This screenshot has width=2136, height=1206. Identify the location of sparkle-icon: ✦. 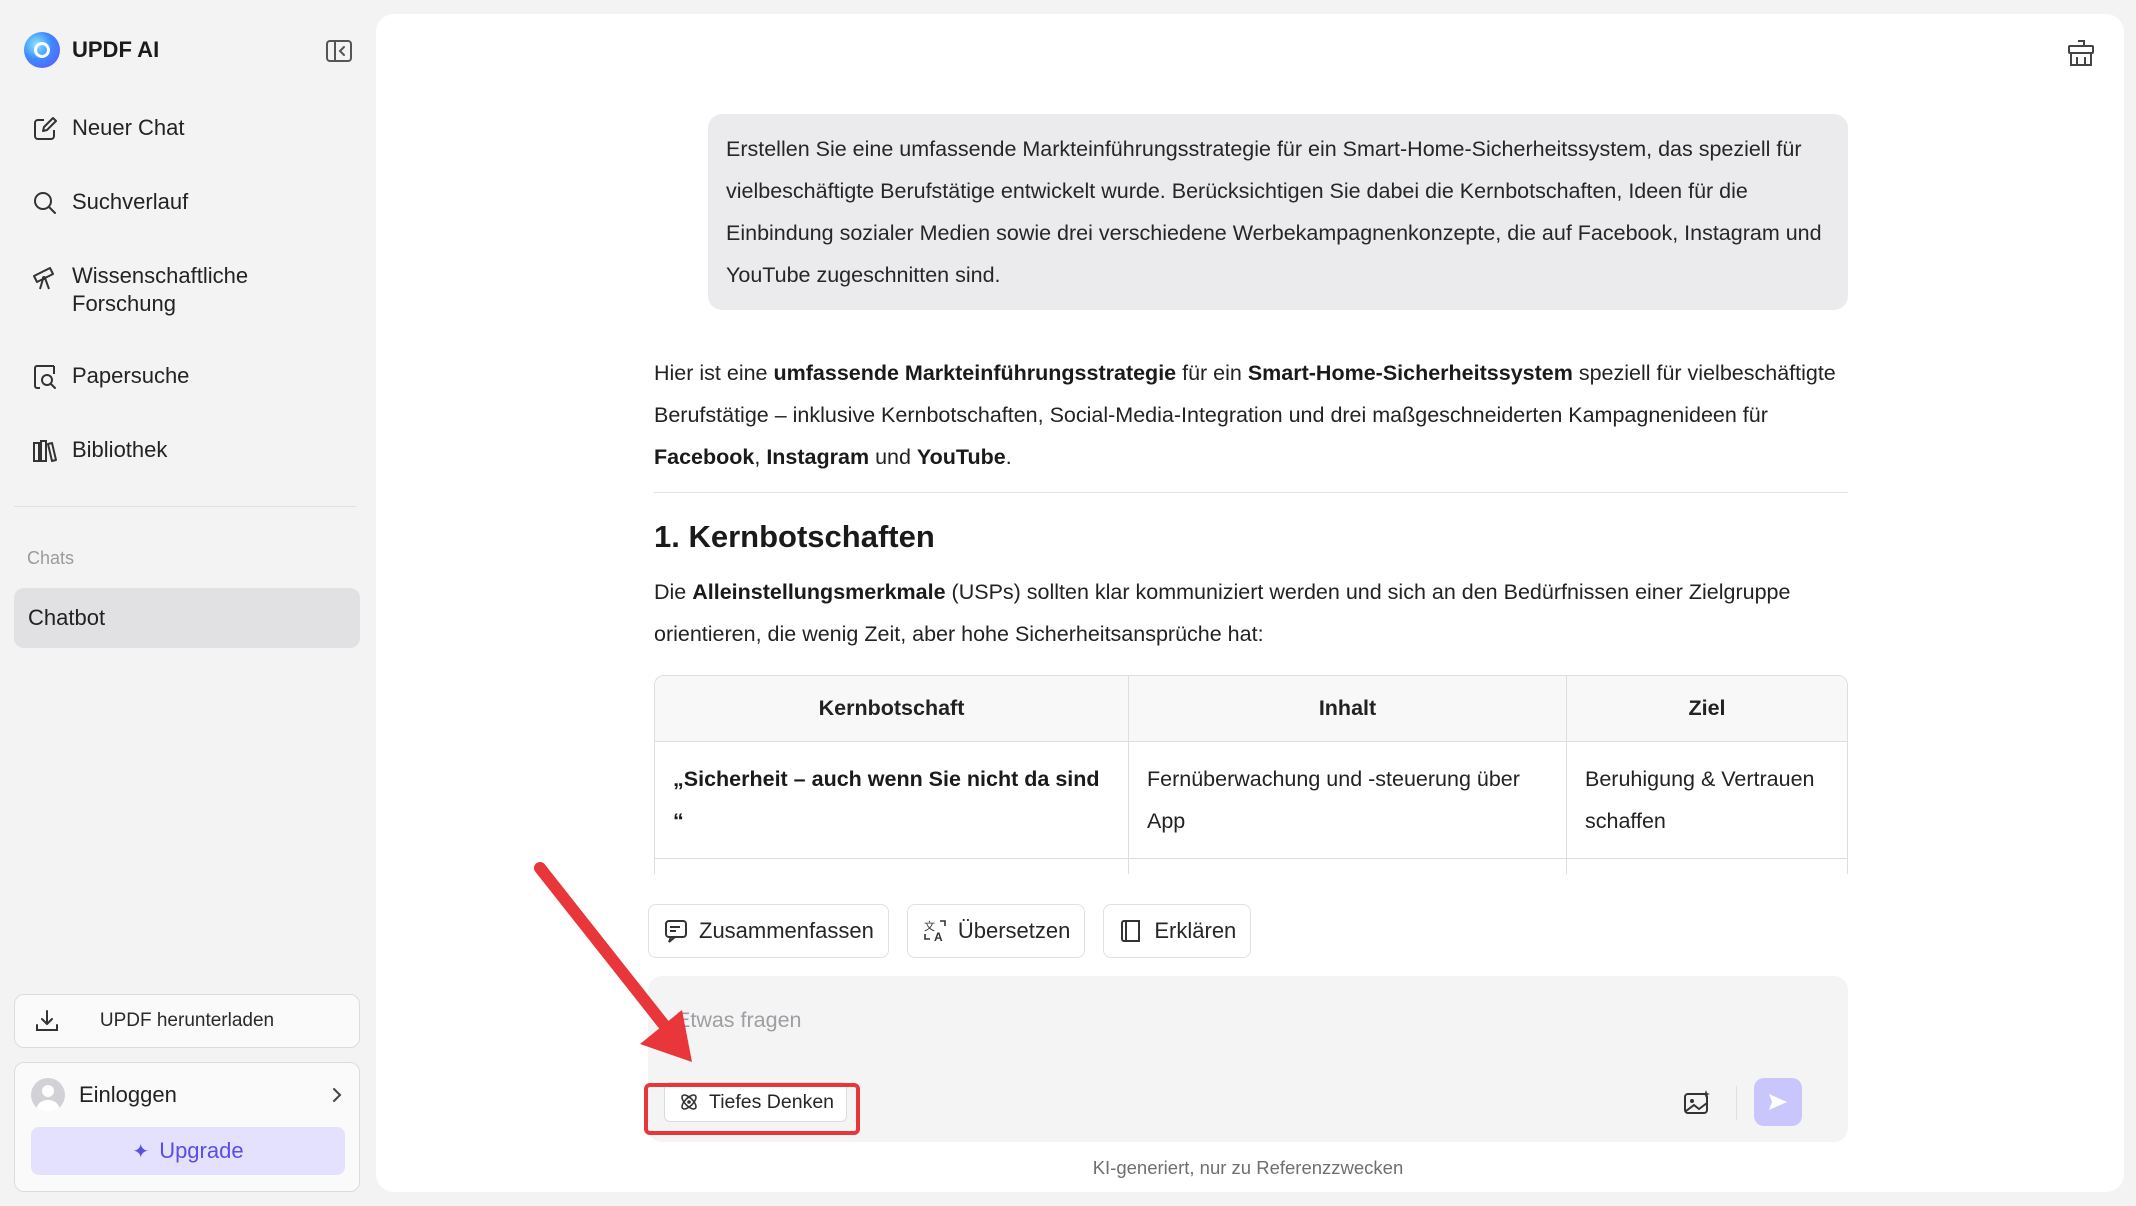
(141, 1151).